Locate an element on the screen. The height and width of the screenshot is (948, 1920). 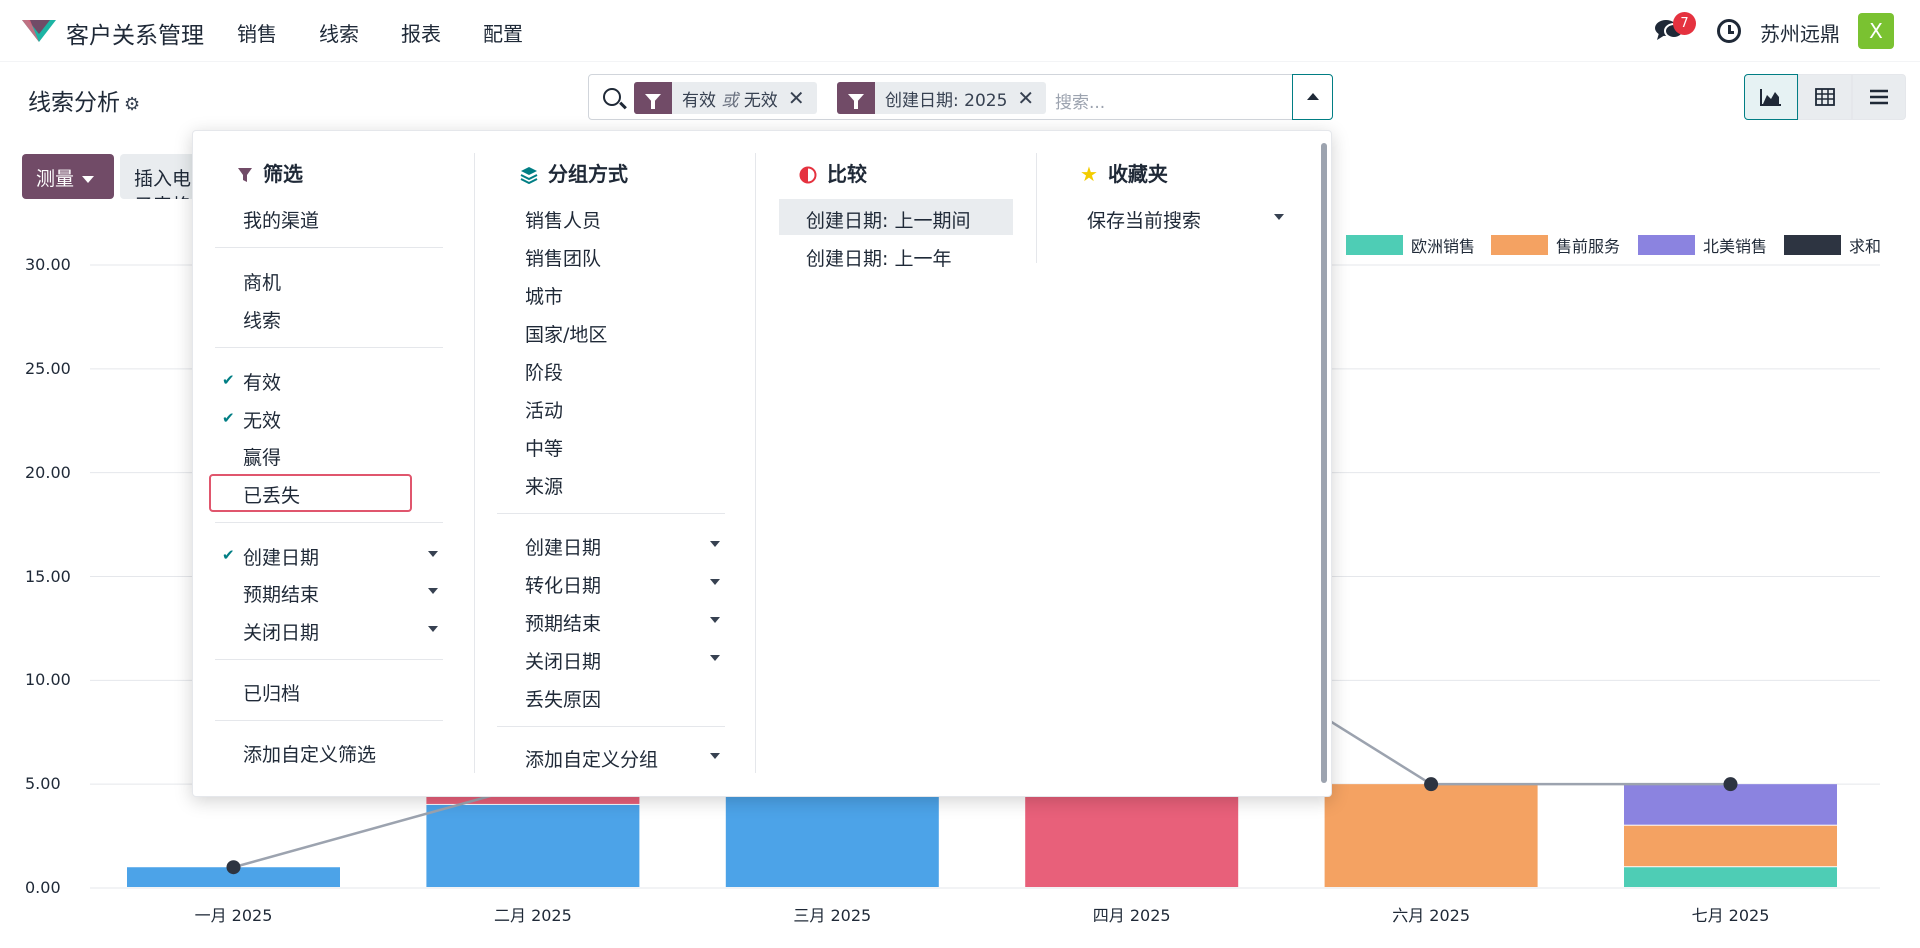
search-panel-toggle is located at coordinates (1312, 97).